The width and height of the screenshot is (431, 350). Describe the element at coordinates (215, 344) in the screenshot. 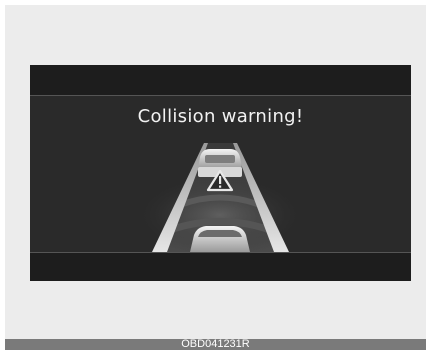

I see `figure-code-label: OBD041231R` at that location.